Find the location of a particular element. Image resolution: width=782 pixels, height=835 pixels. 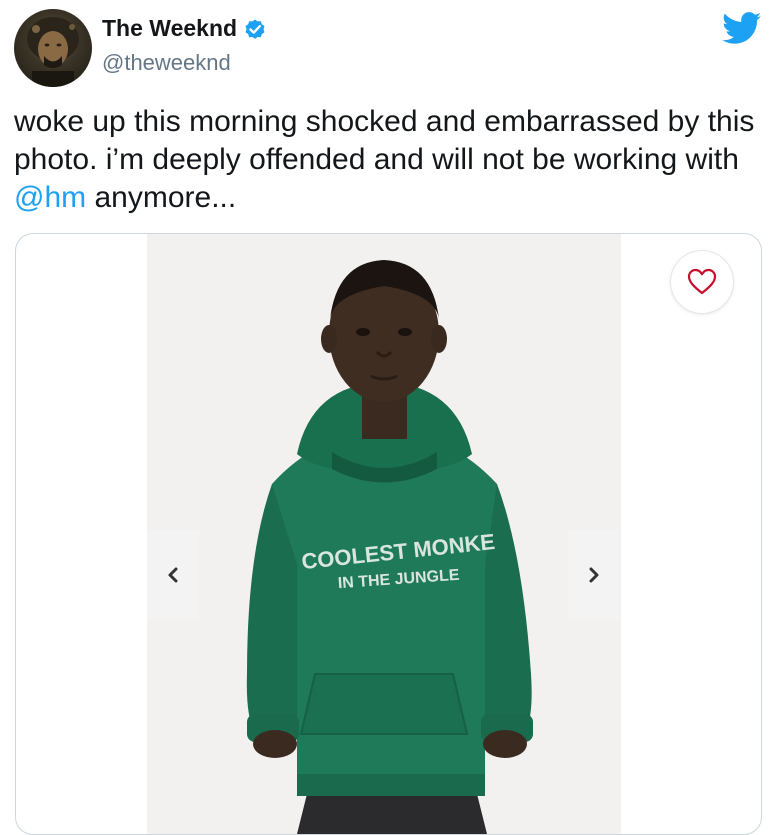

author-name-row: The Weeknd is located at coordinates (184, 28).